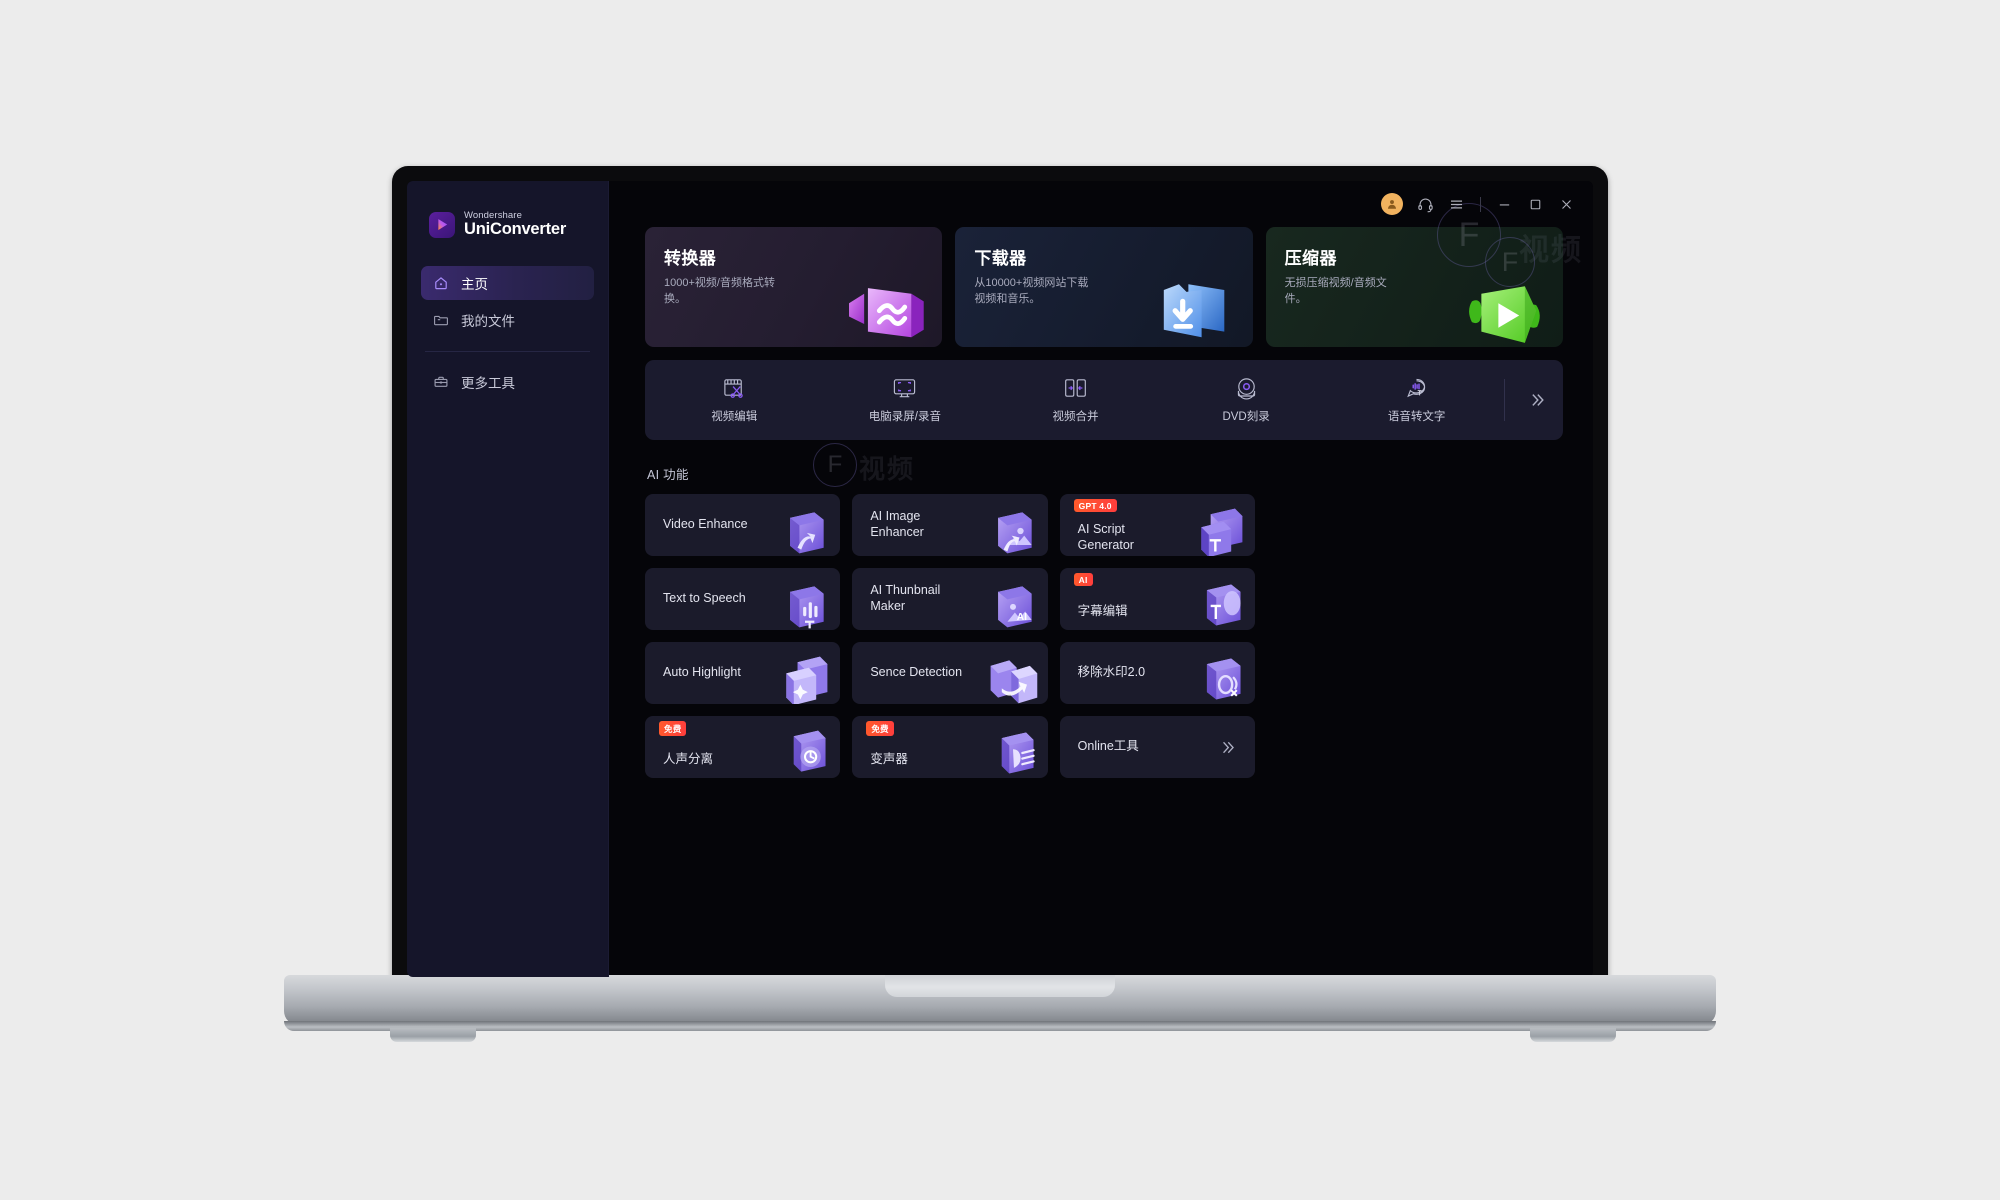  I want to click on brand-text: Wondershare UniConverter, so click(515, 224).